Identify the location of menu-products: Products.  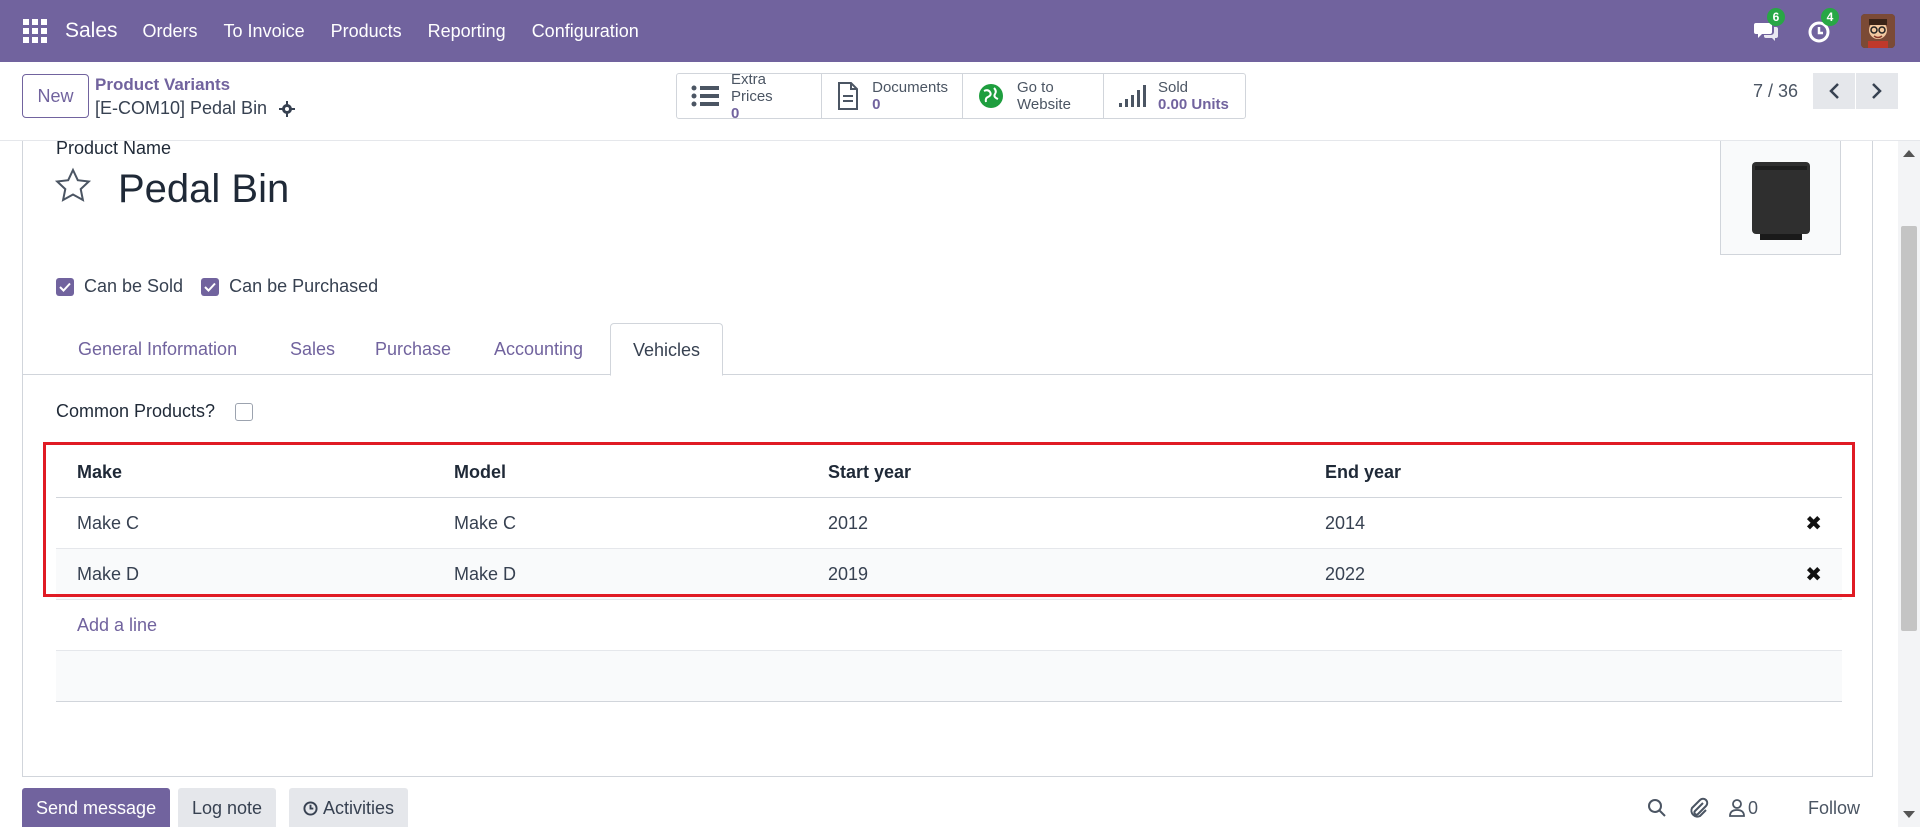
(366, 31).